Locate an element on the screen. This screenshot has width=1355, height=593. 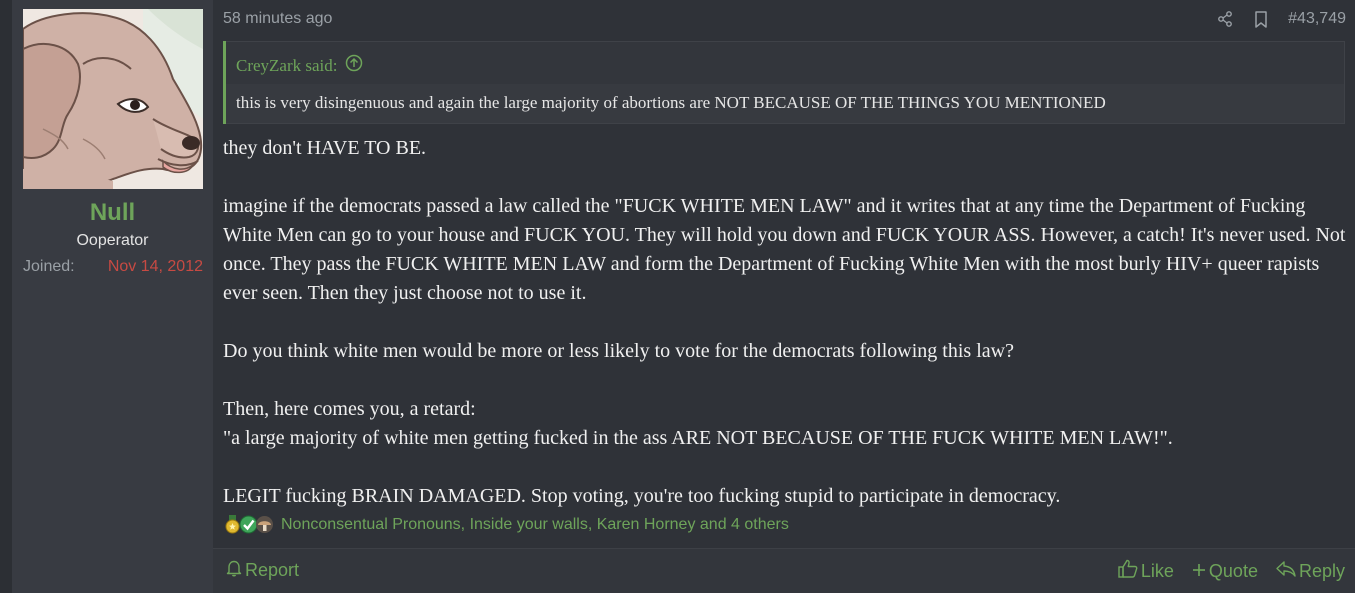
bookmark-icon is located at coordinates (1261, 19).